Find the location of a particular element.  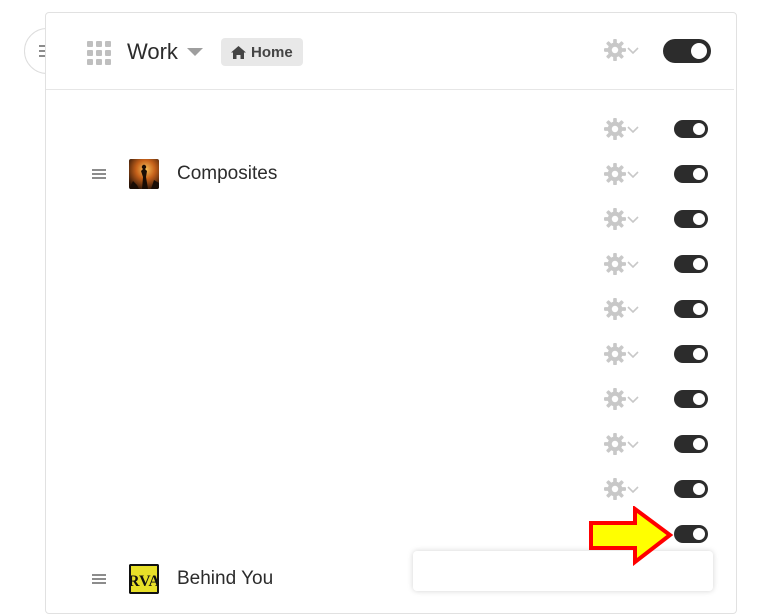

drag-handle-icon is located at coordinates (99, 174).